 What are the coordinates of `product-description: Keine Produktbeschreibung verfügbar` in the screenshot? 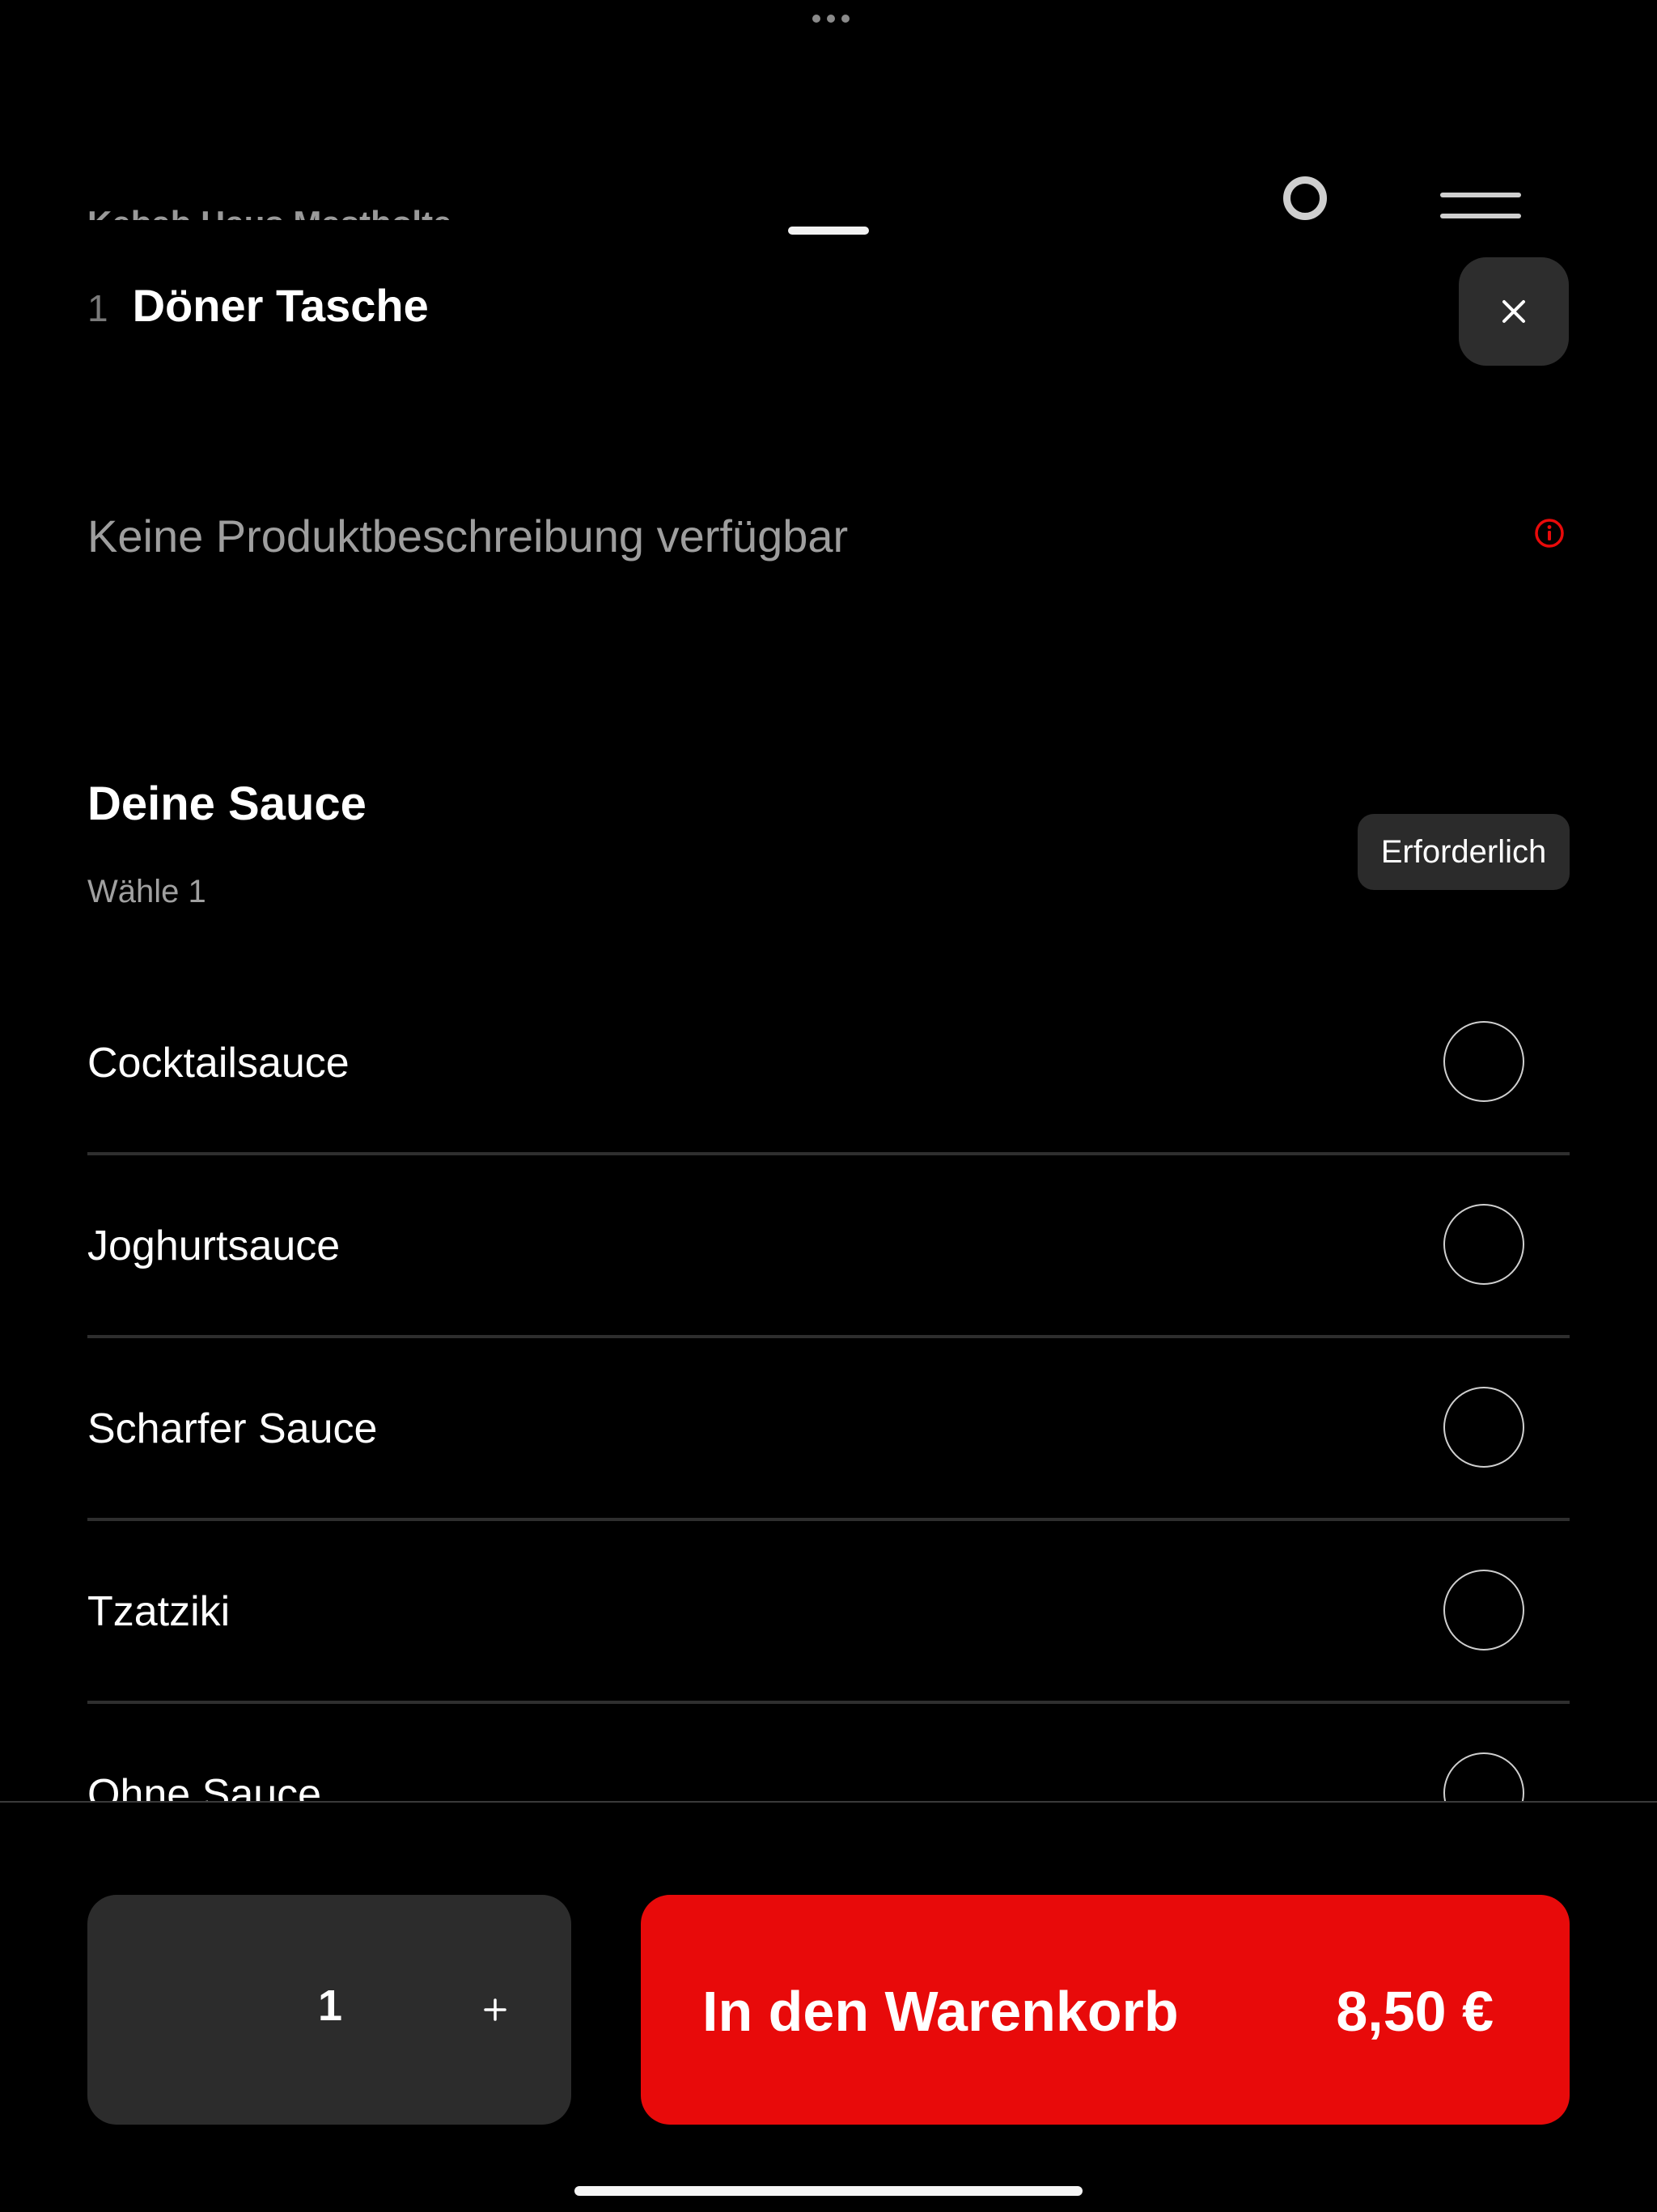 It's located at (468, 536).